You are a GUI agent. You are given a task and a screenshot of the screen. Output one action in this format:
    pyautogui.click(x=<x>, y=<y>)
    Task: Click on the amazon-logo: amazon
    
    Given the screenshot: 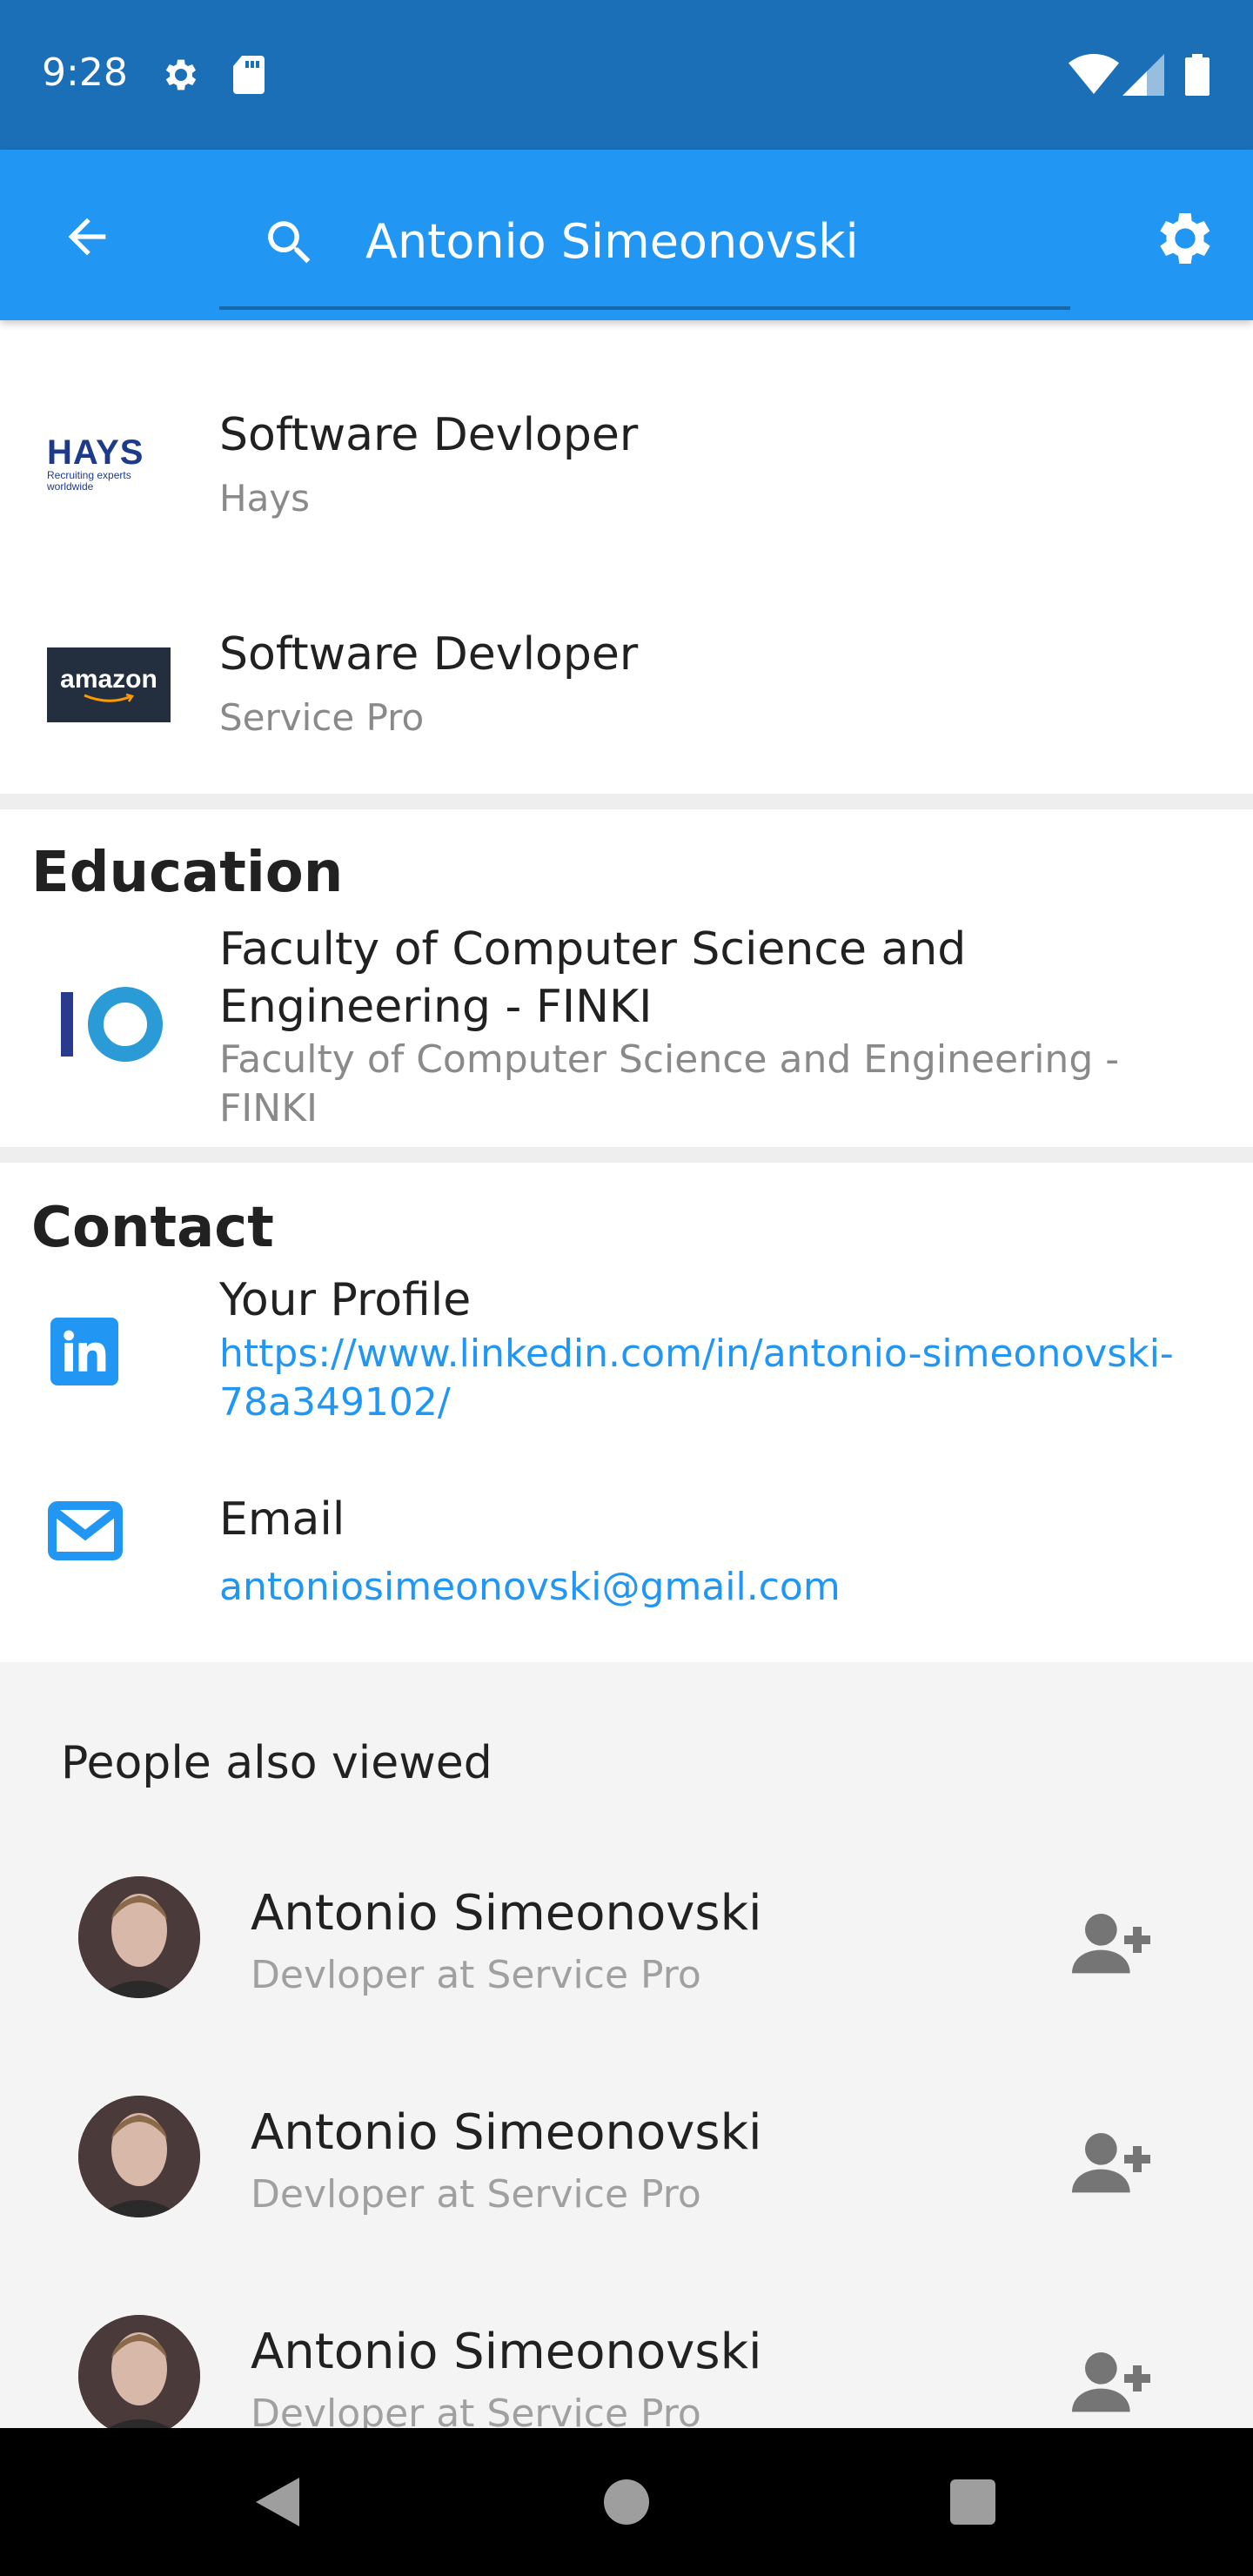 What is the action you would take?
    pyautogui.click(x=109, y=685)
    